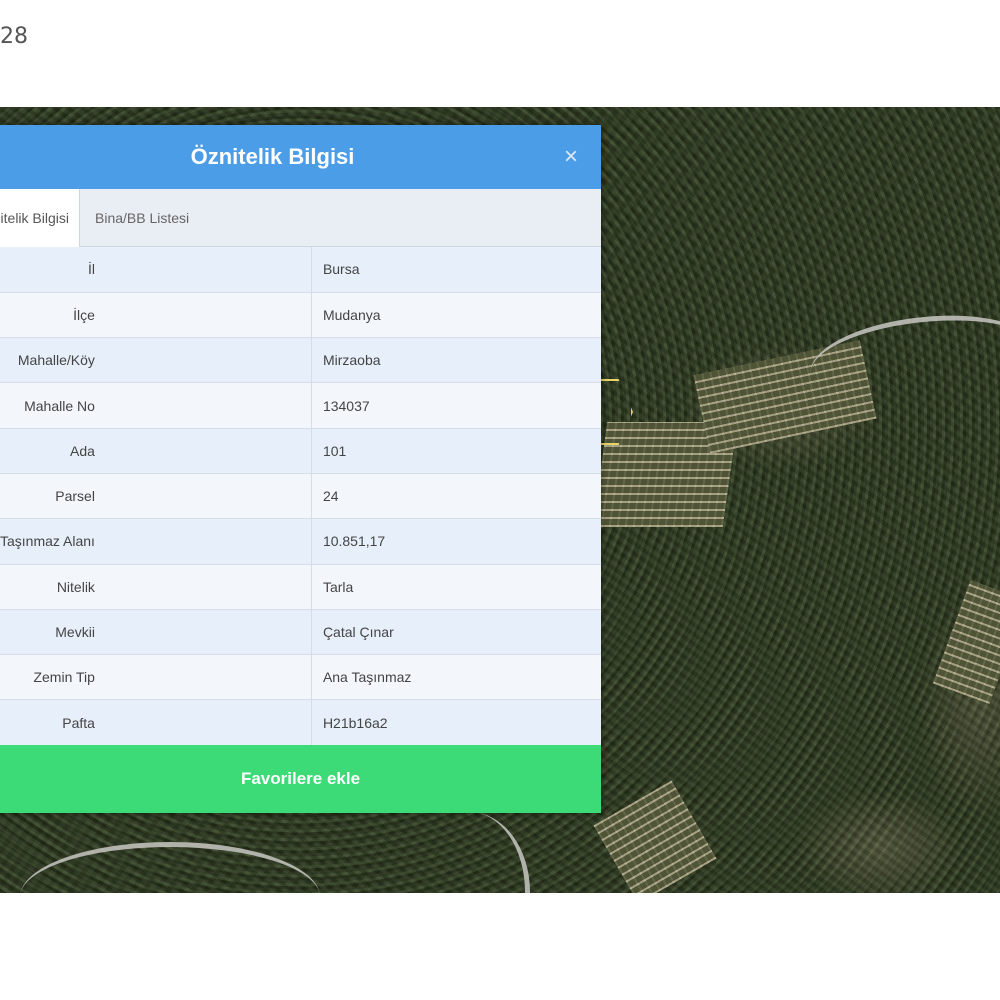  What do you see at coordinates (156, 587) in the screenshot?
I see `attribute-label: Nitelik` at bounding box center [156, 587].